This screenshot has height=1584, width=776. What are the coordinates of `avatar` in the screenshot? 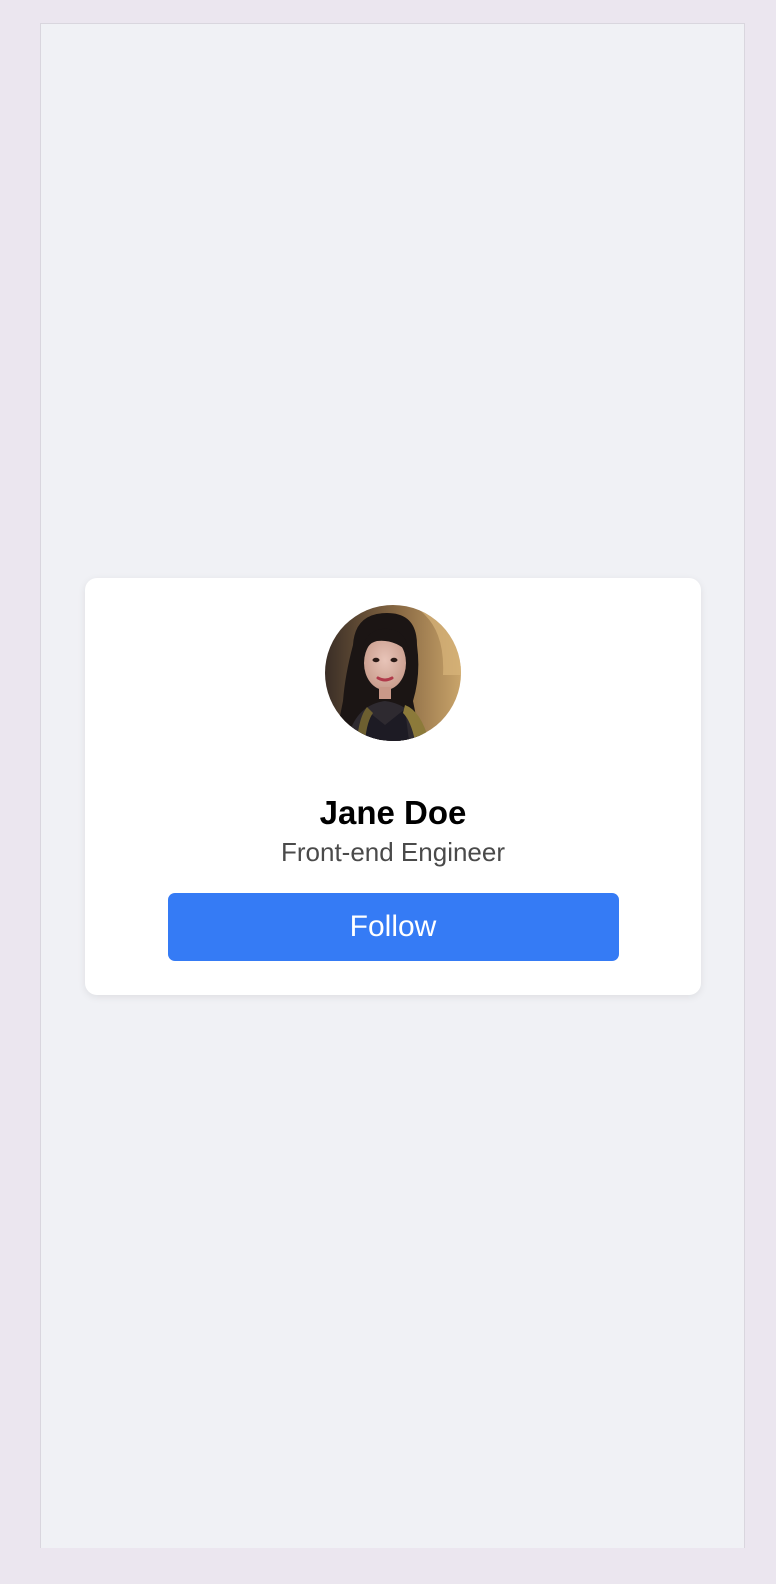 It's located at (393, 673).